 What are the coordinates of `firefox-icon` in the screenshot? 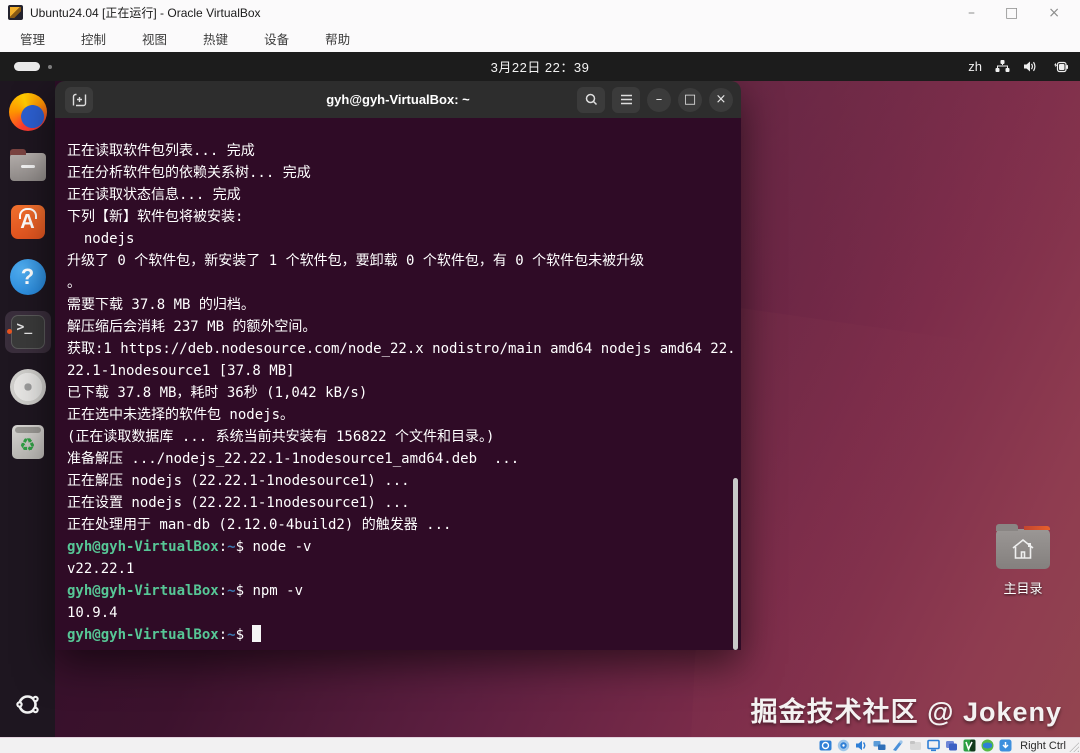 It's located at (27, 112).